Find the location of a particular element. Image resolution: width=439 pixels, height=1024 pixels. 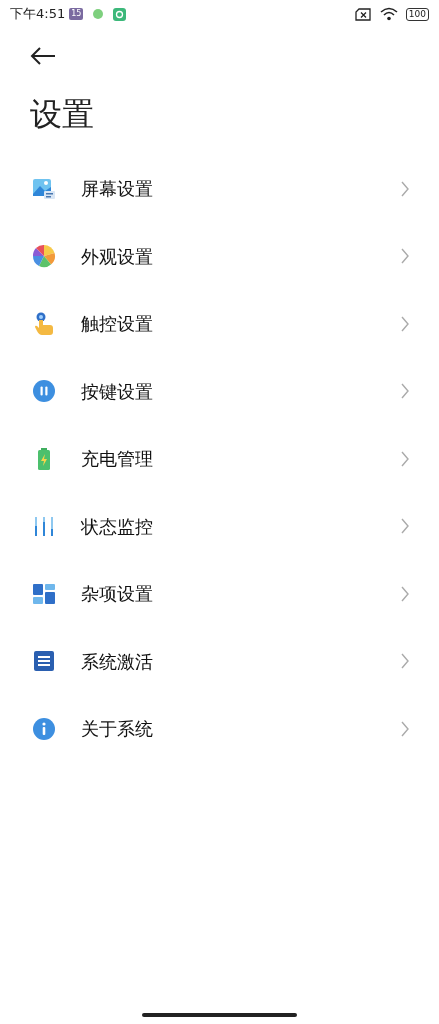

item-label: 触控设置 is located at coordinates (117, 324).